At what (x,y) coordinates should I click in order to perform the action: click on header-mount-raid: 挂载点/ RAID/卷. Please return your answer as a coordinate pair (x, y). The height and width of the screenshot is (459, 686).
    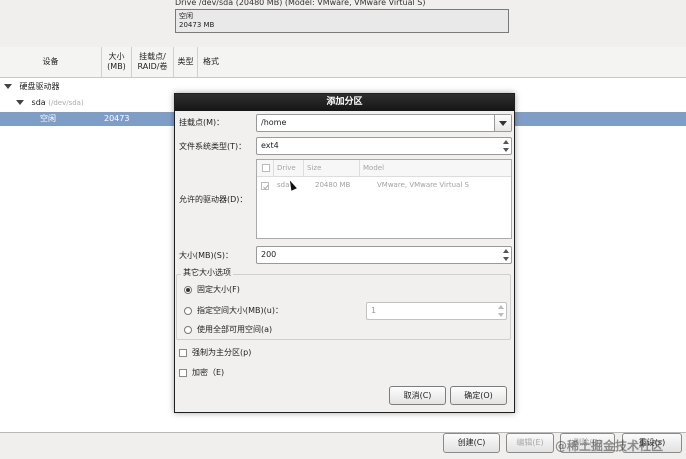
    Looking at the image, I should click on (153, 62).